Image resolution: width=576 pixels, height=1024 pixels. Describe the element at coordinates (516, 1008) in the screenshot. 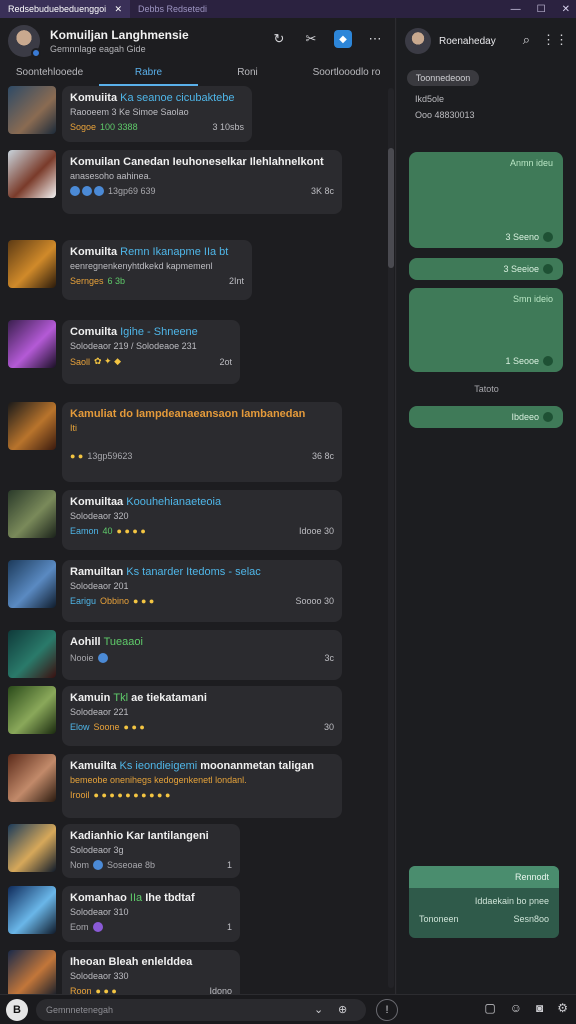

I see `emoji-icon: ☺` at that location.